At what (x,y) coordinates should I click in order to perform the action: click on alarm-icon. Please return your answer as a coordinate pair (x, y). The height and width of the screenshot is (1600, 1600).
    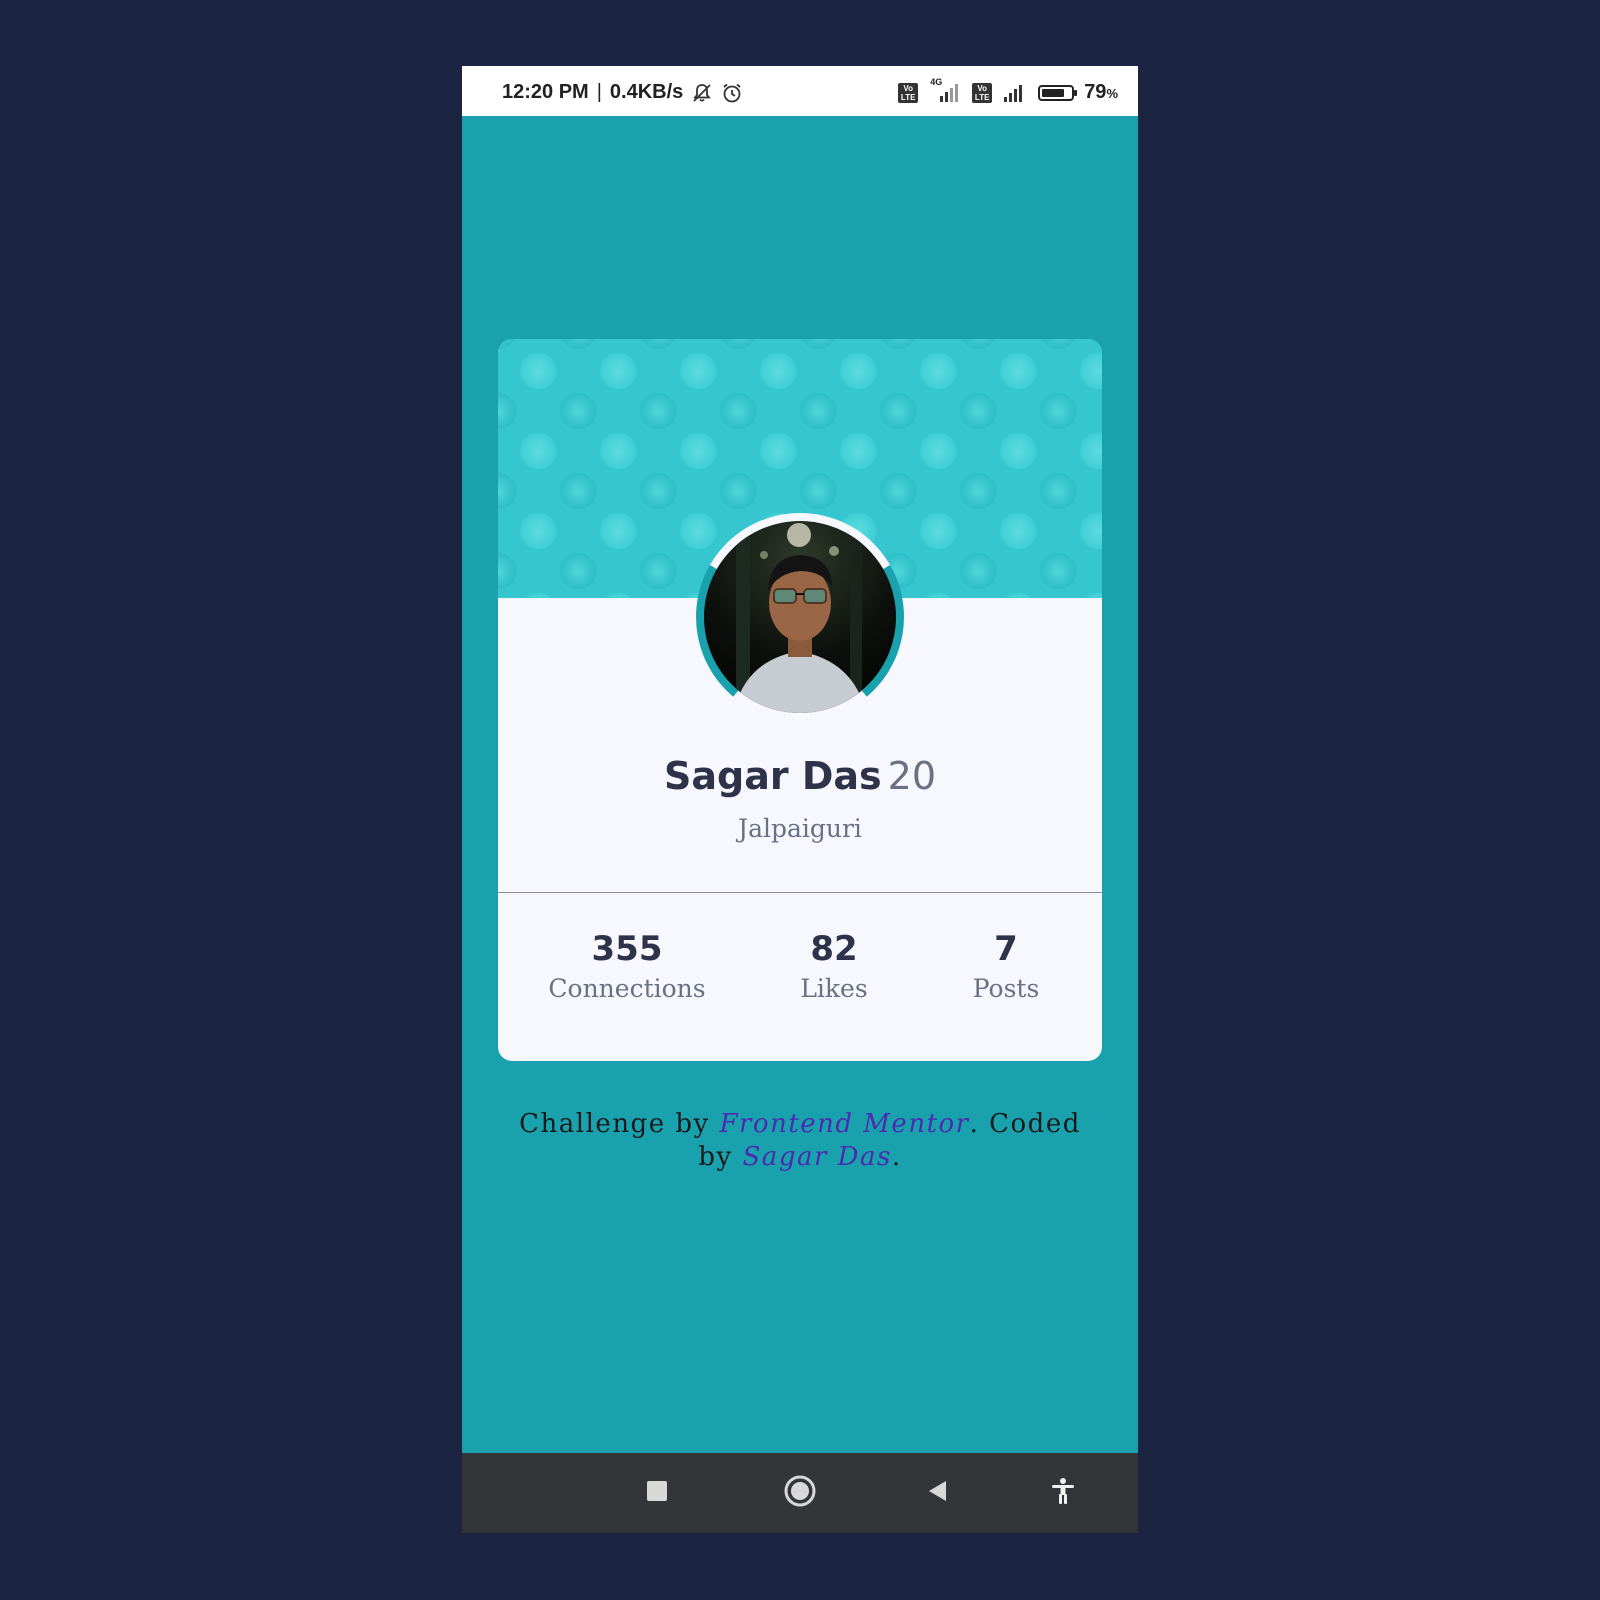
    Looking at the image, I should click on (732, 93).